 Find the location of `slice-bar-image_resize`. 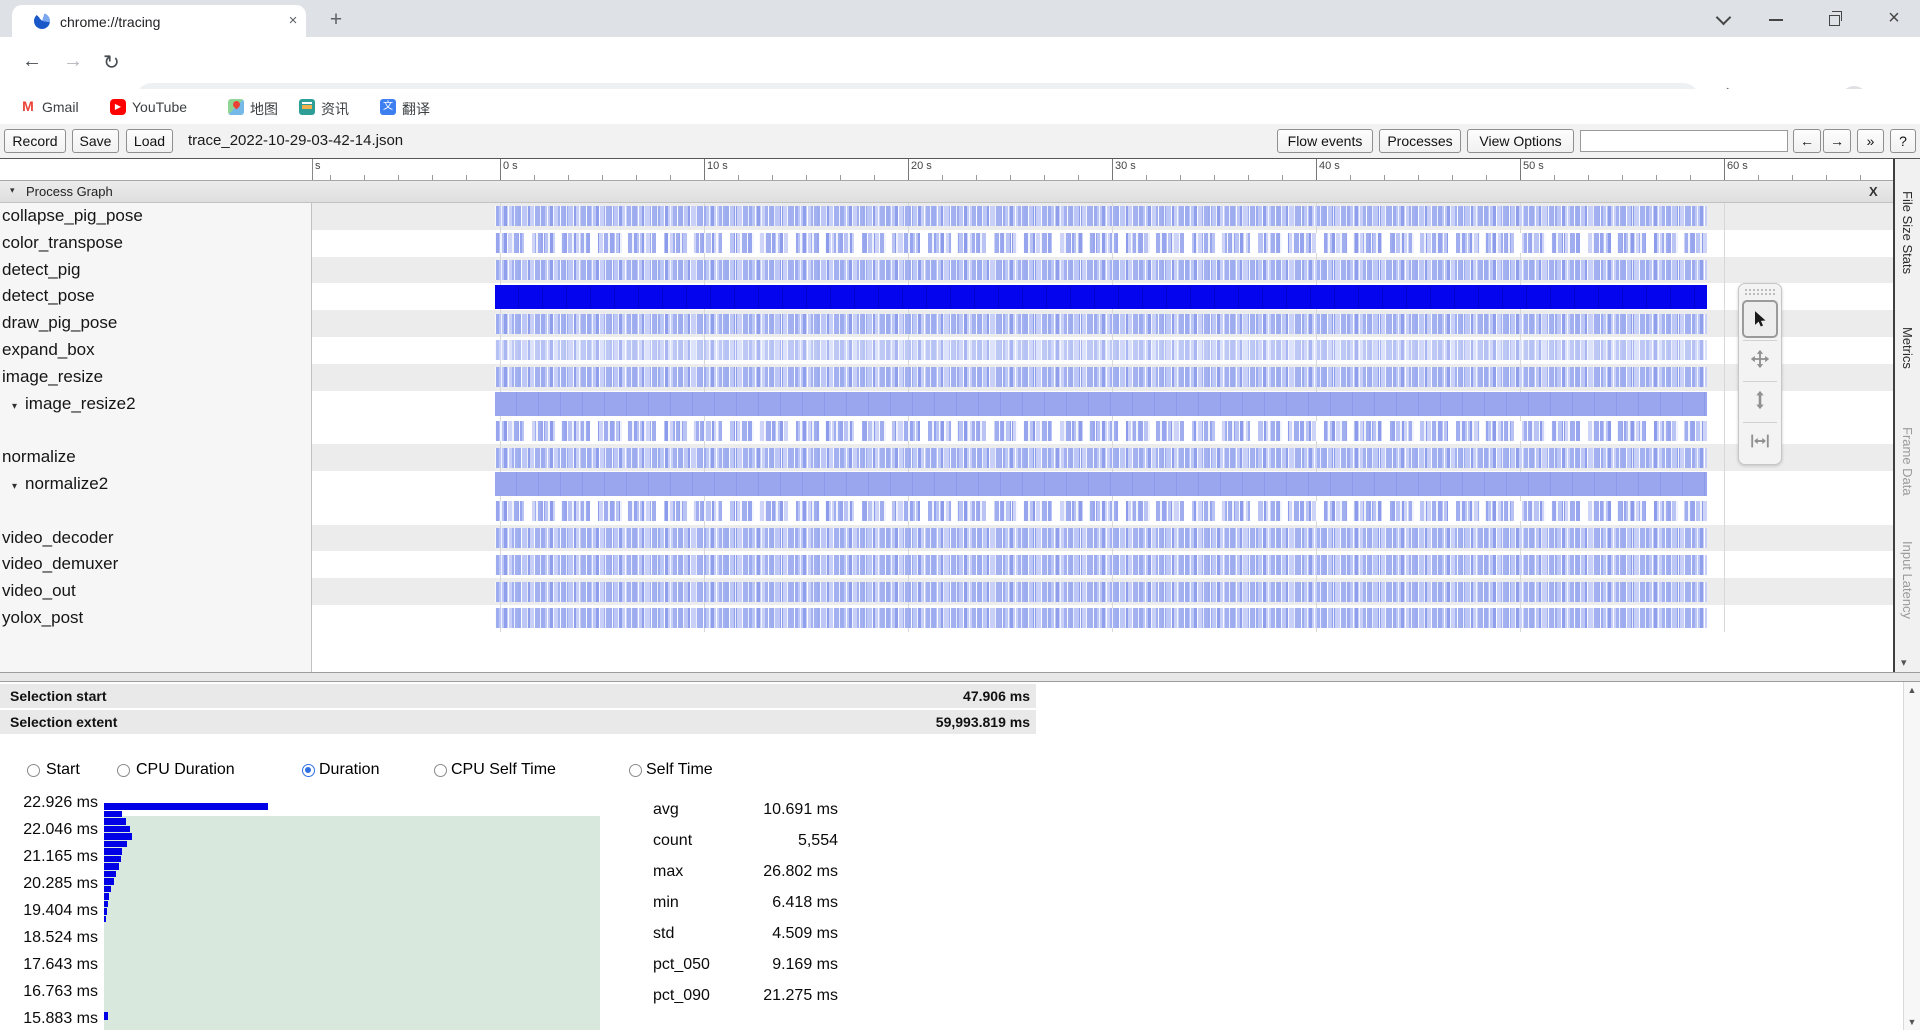

slice-bar-image_resize is located at coordinates (1101, 377).